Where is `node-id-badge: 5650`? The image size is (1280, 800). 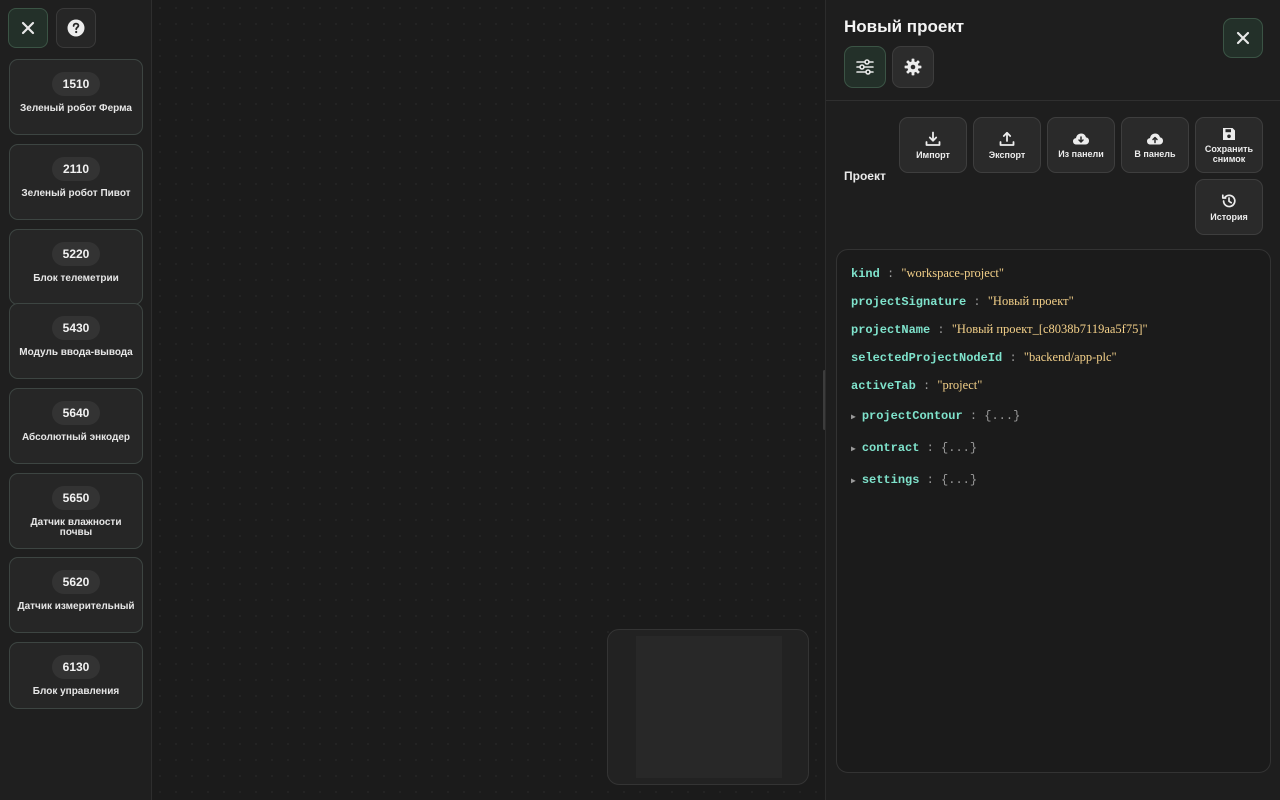
node-id-badge: 5650 is located at coordinates (76, 498).